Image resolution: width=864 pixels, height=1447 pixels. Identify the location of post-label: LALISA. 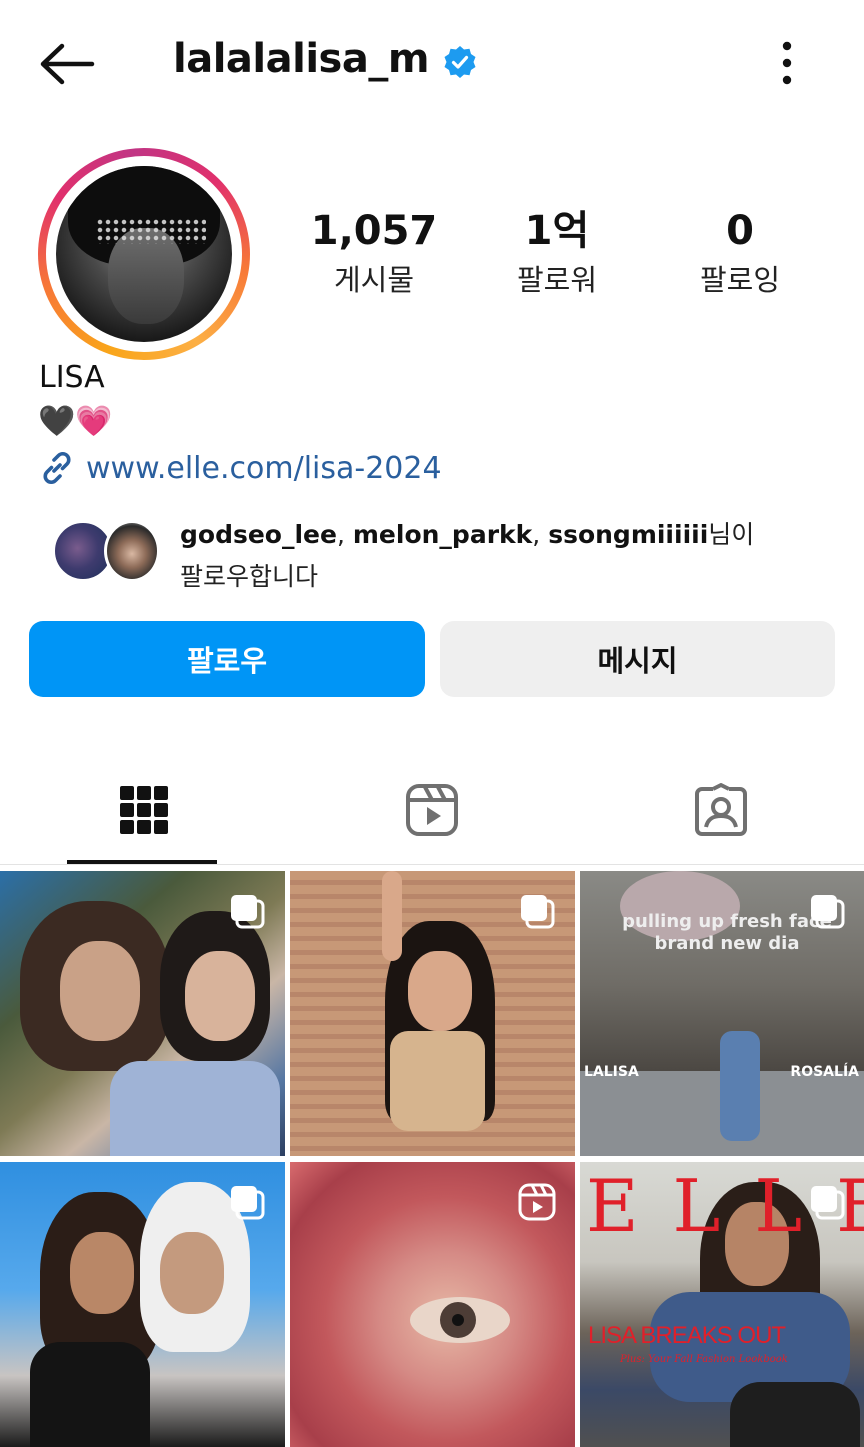
(611, 1072).